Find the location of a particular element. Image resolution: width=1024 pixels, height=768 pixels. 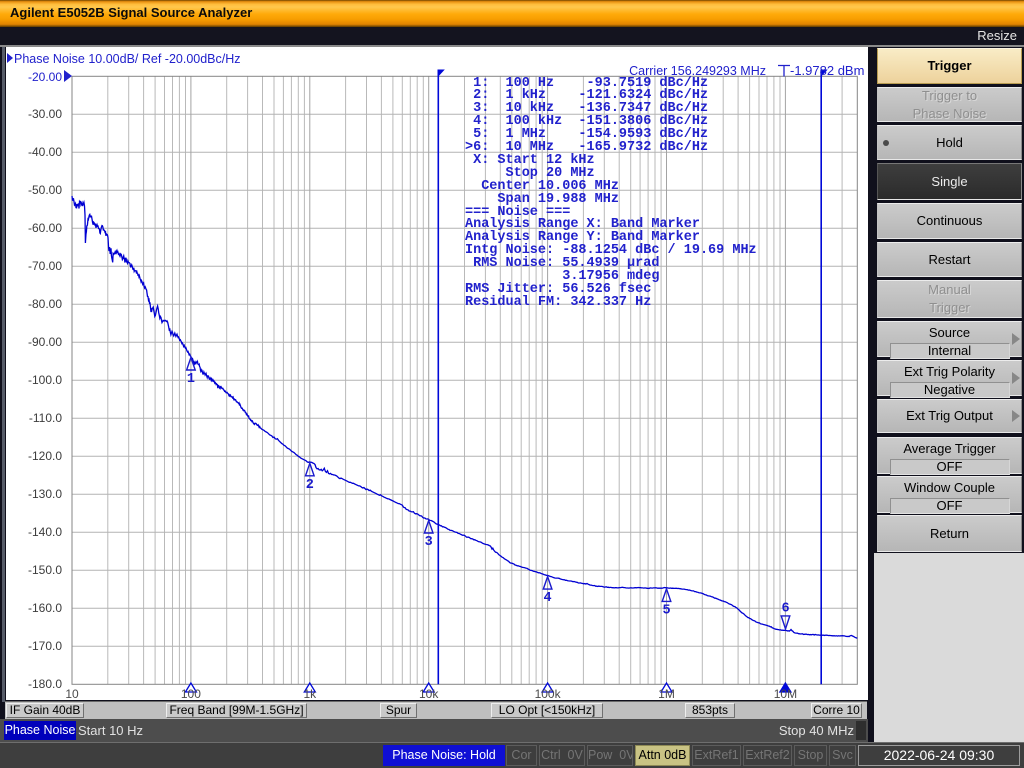

svg-text: 2 is located at coordinates (310, 485).